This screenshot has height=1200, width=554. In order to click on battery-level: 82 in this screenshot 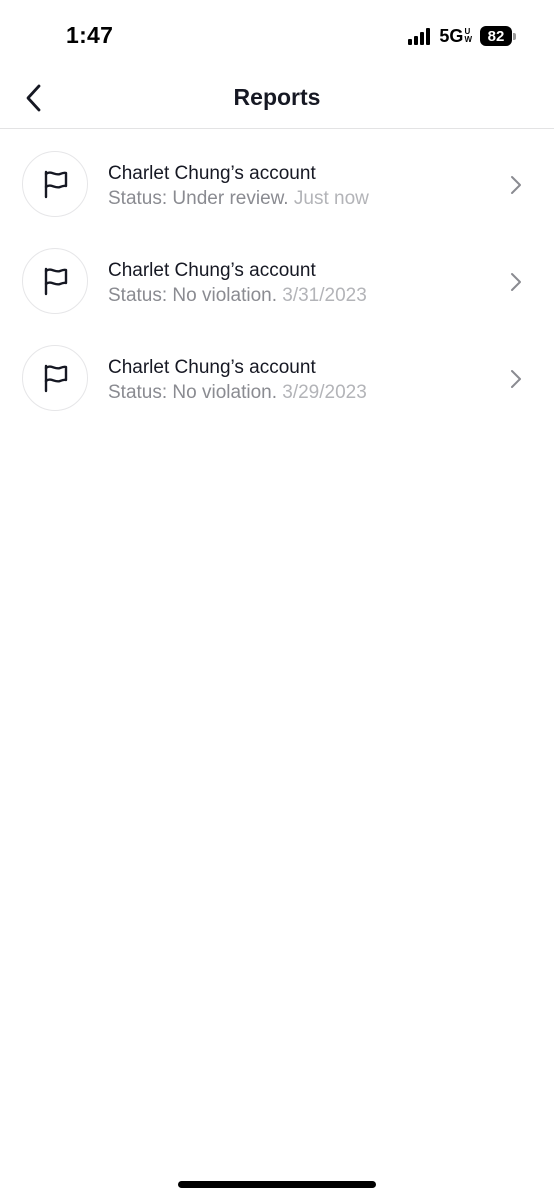, I will do `click(496, 36)`.